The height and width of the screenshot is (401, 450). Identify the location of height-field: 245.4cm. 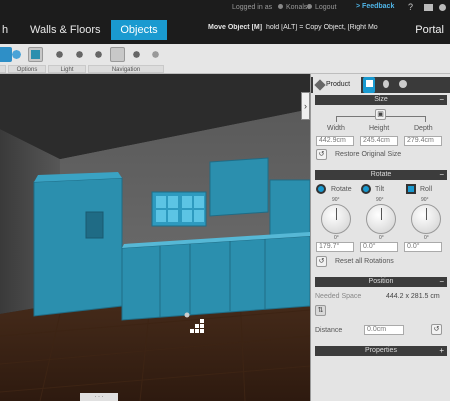
(379, 141).